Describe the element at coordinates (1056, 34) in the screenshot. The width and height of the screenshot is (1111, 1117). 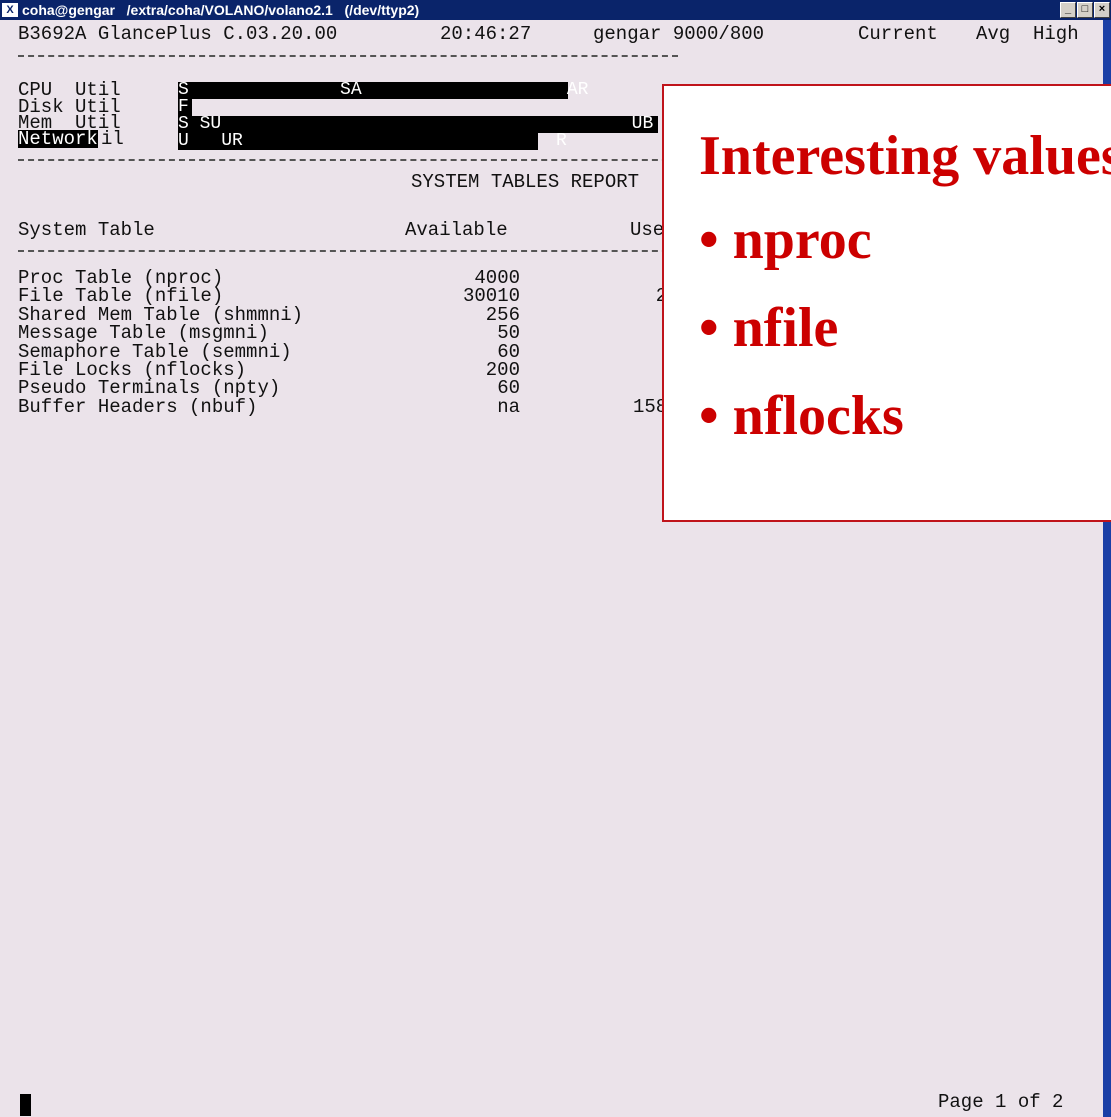
I see `column-high: High` at that location.